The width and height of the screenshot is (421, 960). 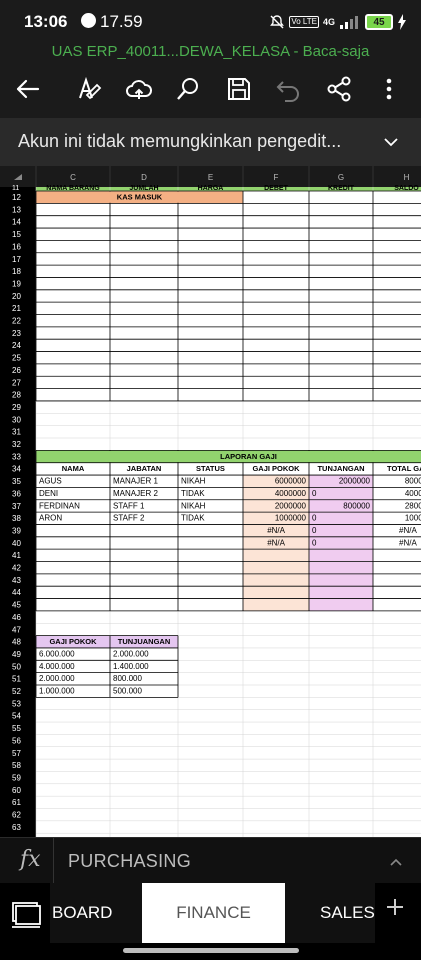 What do you see at coordinates (355, 481) in the screenshot?
I see `laporan-data-cell: 2000000` at bounding box center [355, 481].